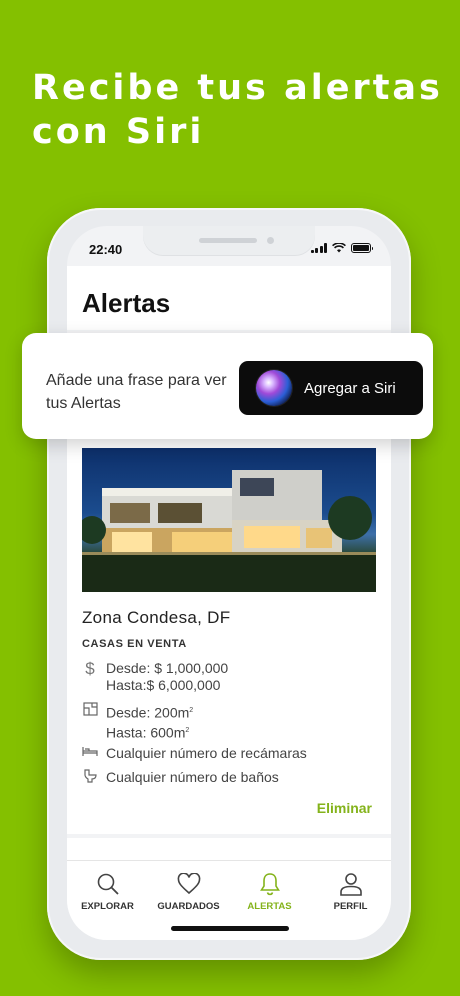 This screenshot has width=460, height=996. I want to click on bed-icon, so click(90, 753).